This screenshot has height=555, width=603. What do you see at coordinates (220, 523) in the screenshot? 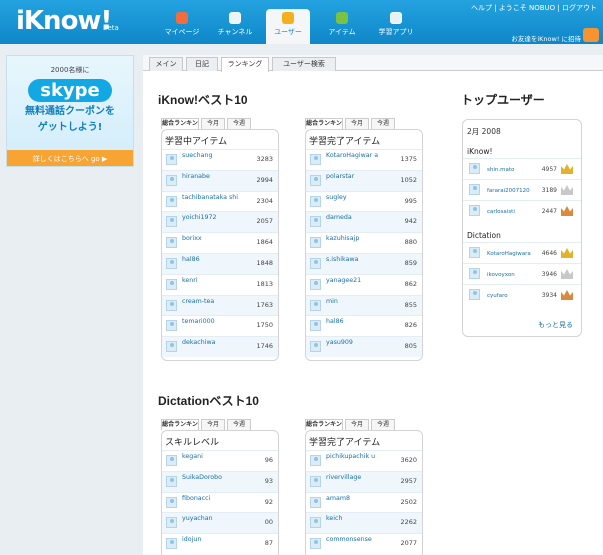
I see `ranking-row: yuyachan 00` at bounding box center [220, 523].